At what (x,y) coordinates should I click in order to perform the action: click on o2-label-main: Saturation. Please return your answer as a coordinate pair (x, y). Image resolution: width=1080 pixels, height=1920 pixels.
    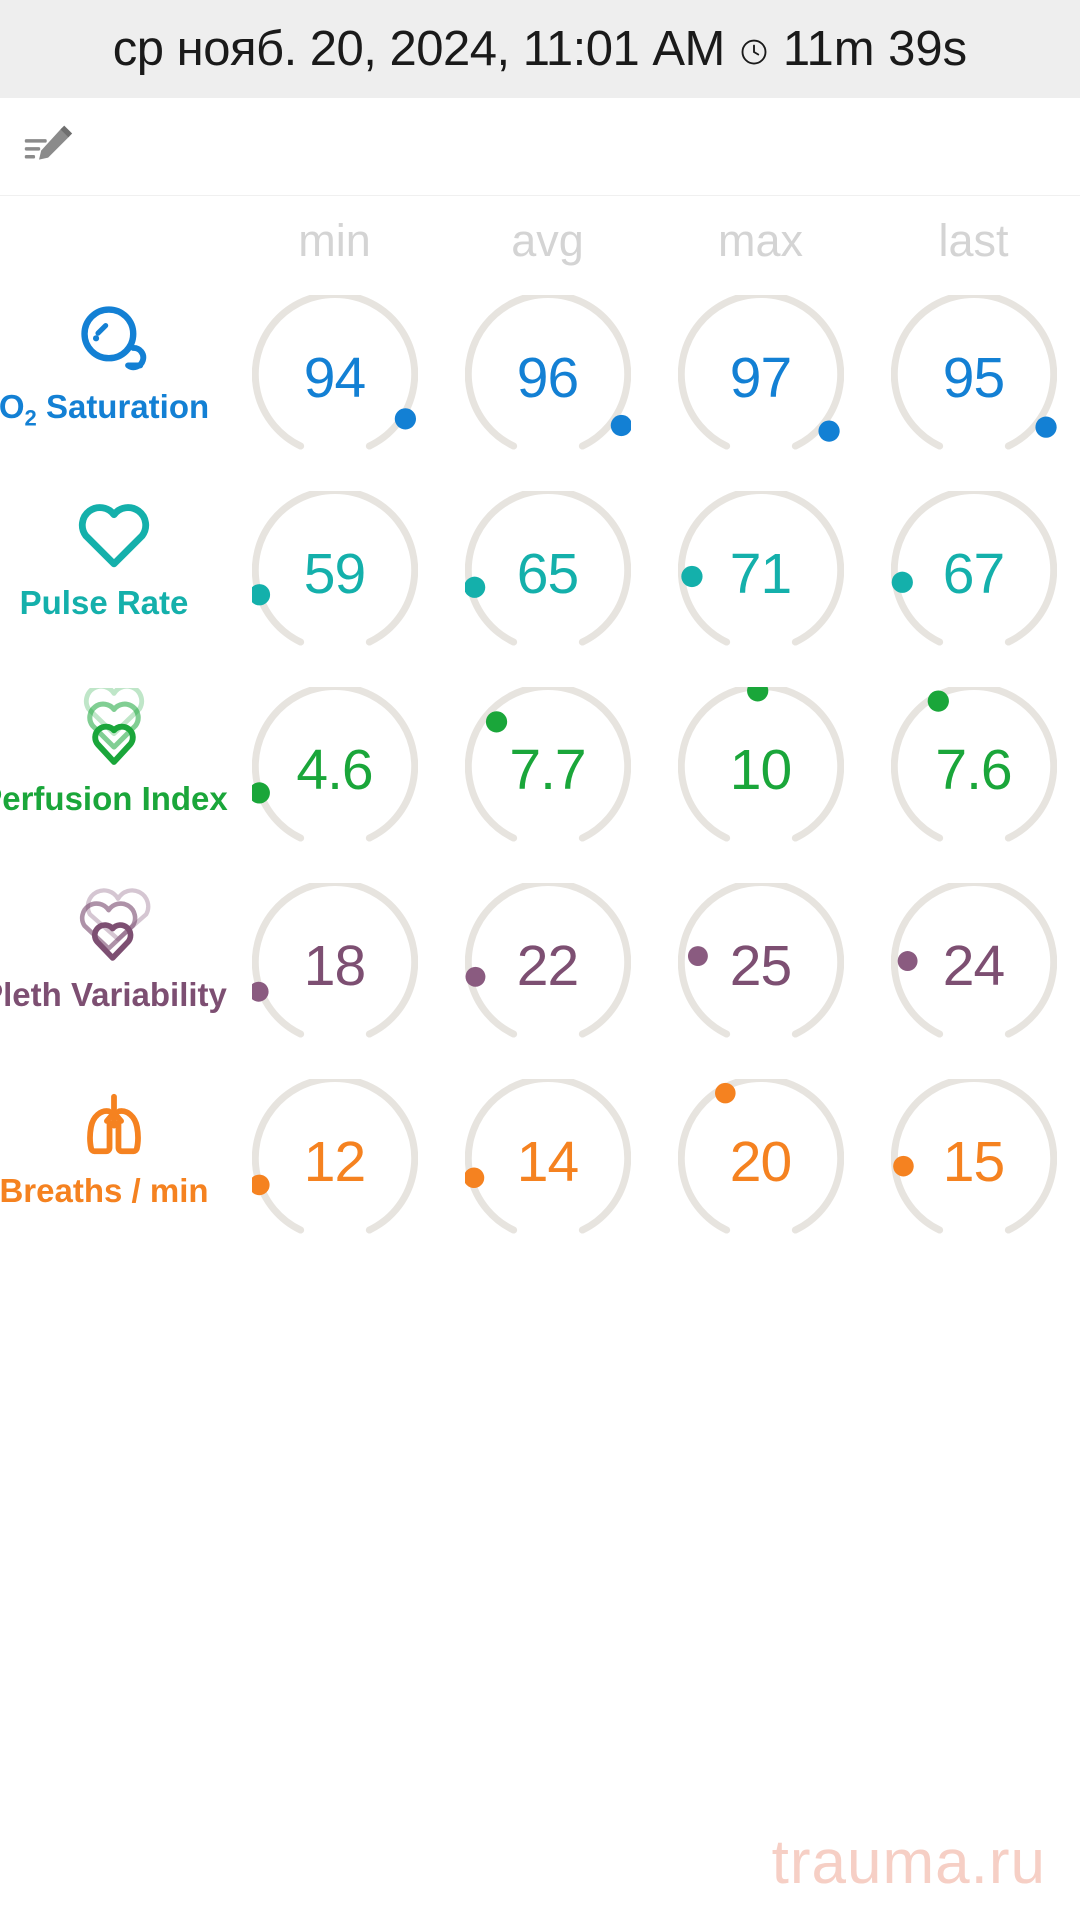
    Looking at the image, I should click on (127, 406).